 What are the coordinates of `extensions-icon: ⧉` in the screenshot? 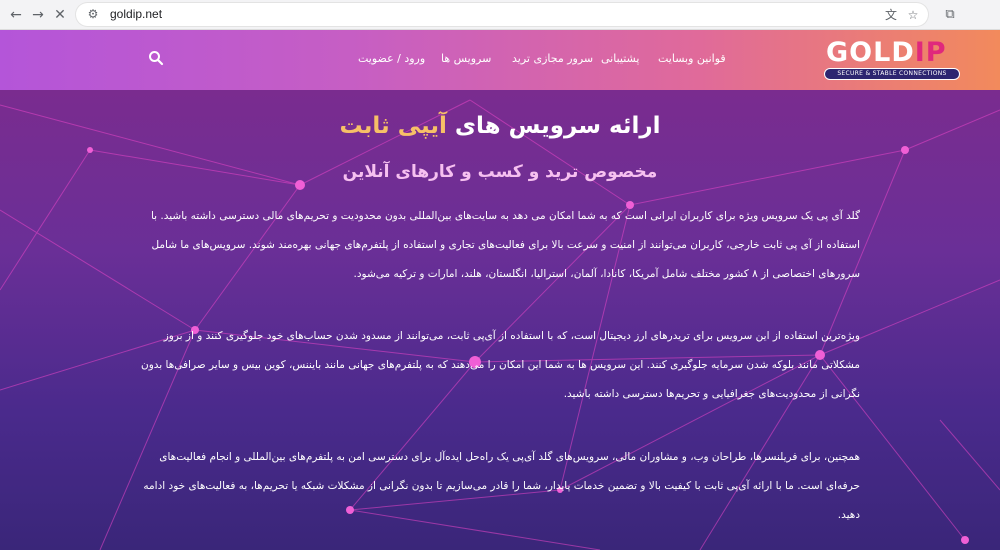 It's located at (950, 15).